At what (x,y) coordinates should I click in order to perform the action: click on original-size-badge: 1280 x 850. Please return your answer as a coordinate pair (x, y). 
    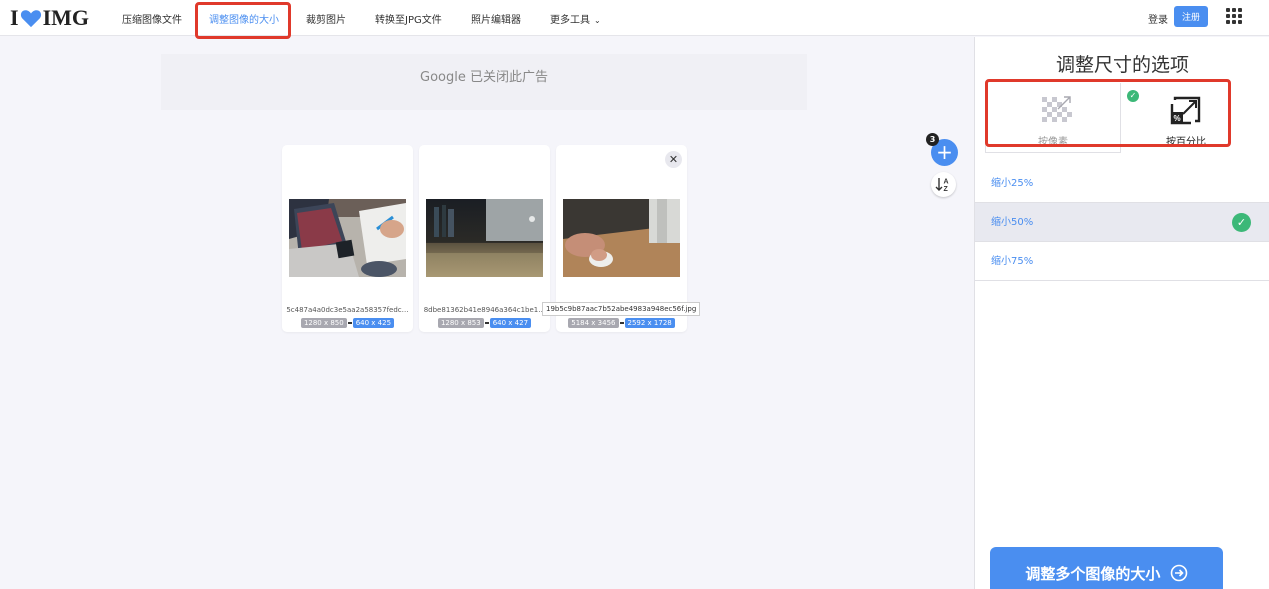
    Looking at the image, I should click on (323, 323).